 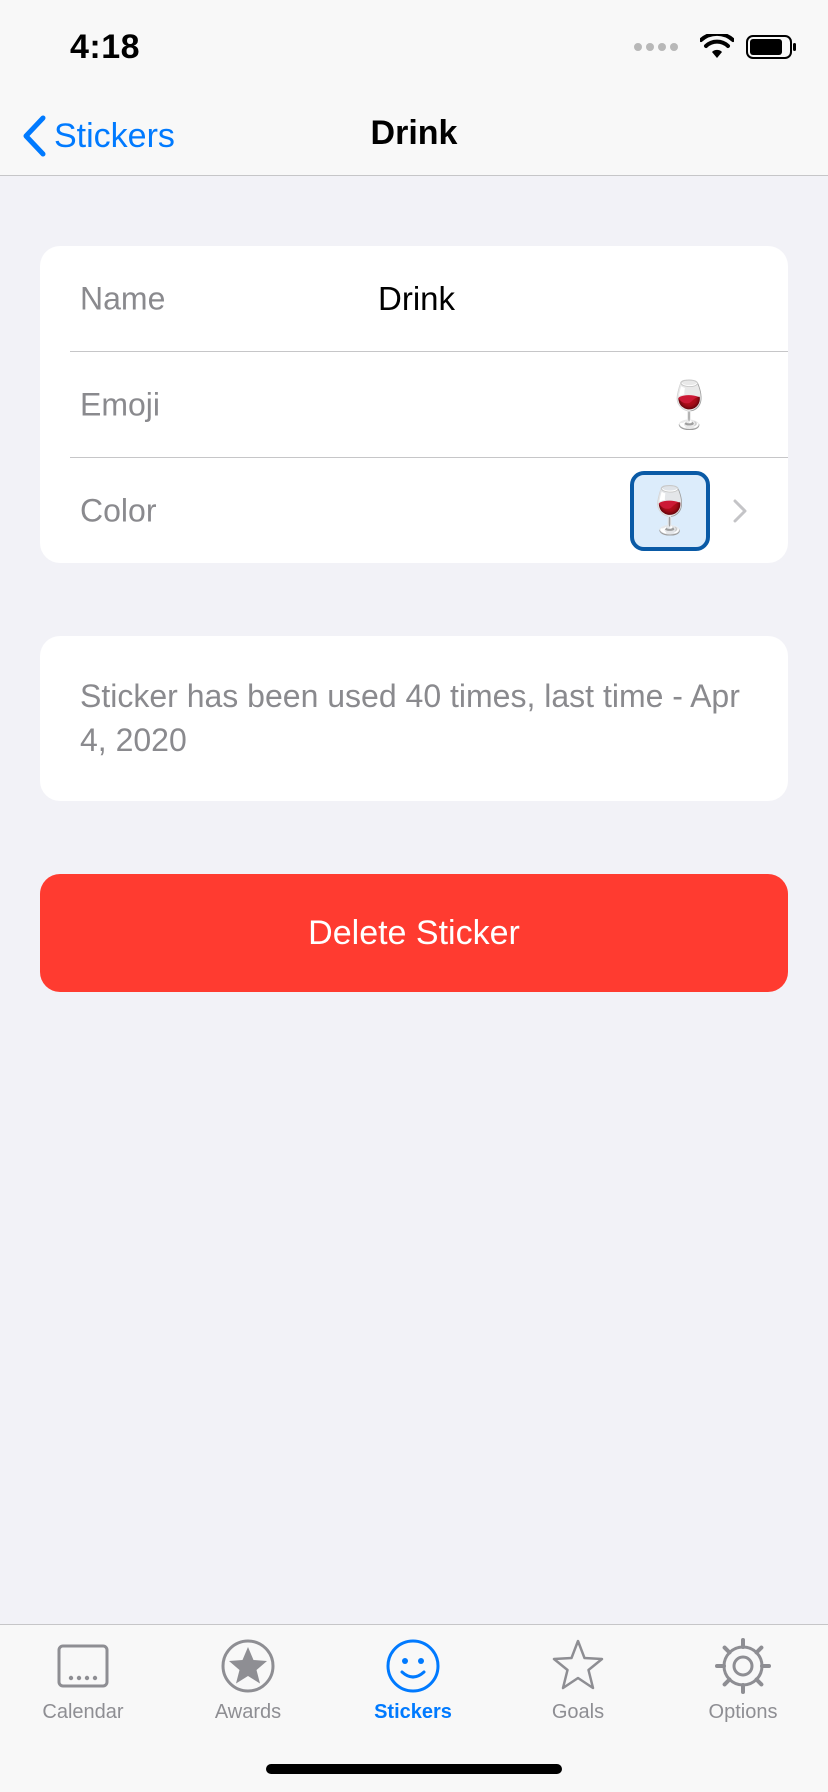 What do you see at coordinates (578, 1664) in the screenshot?
I see `star-outline-icon` at bounding box center [578, 1664].